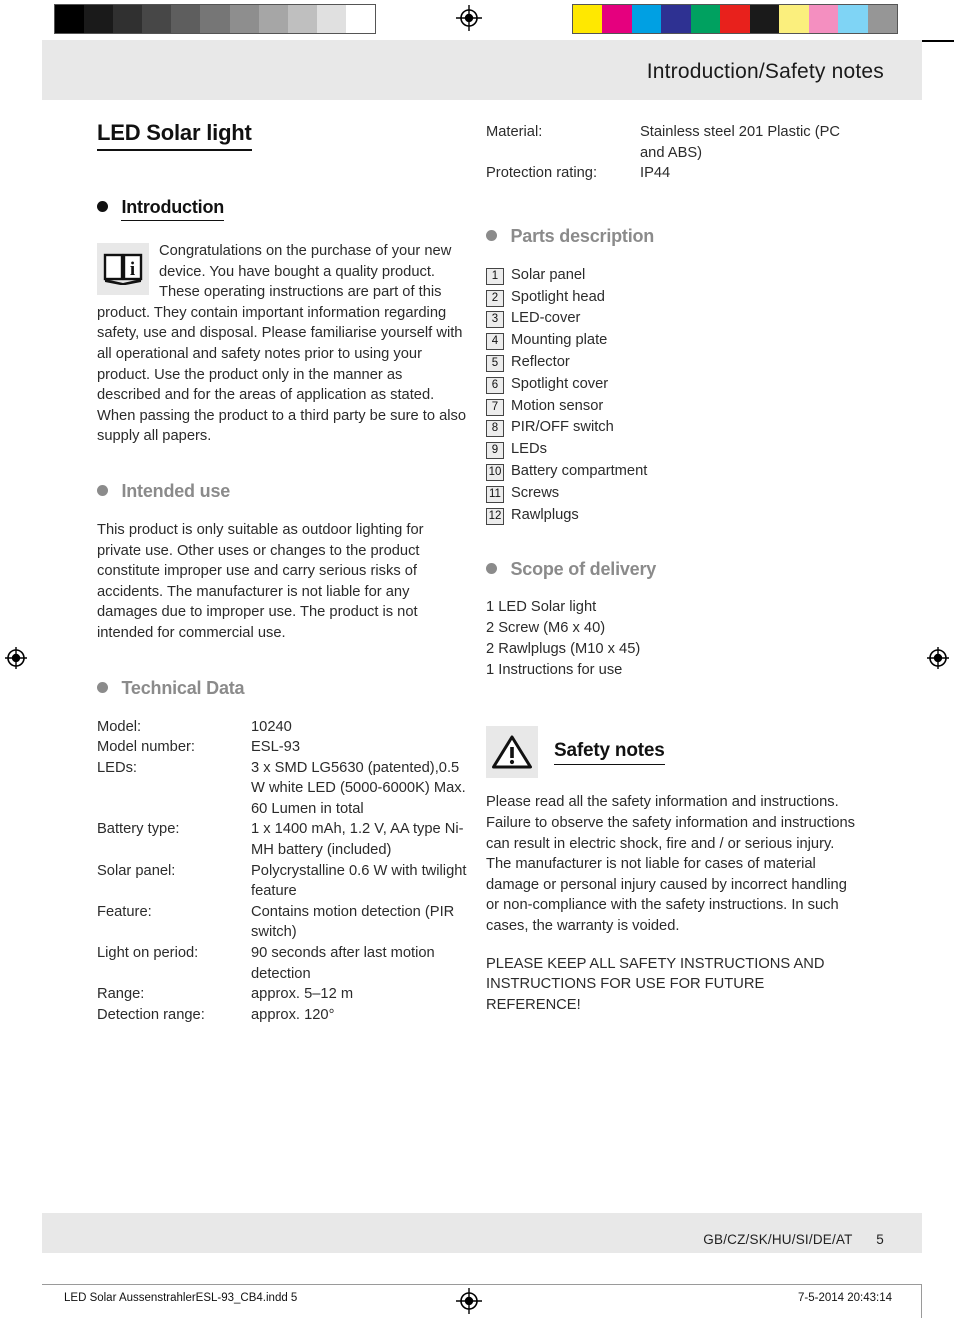 The image size is (954, 1318). What do you see at coordinates (540, 361) in the screenshot?
I see `part-label: Reflector` at bounding box center [540, 361].